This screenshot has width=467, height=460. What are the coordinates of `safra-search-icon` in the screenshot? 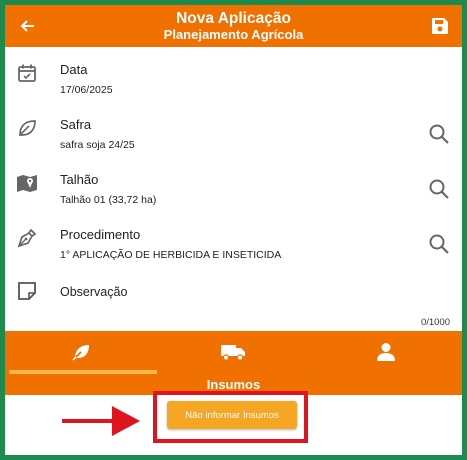 It's located at (439, 134).